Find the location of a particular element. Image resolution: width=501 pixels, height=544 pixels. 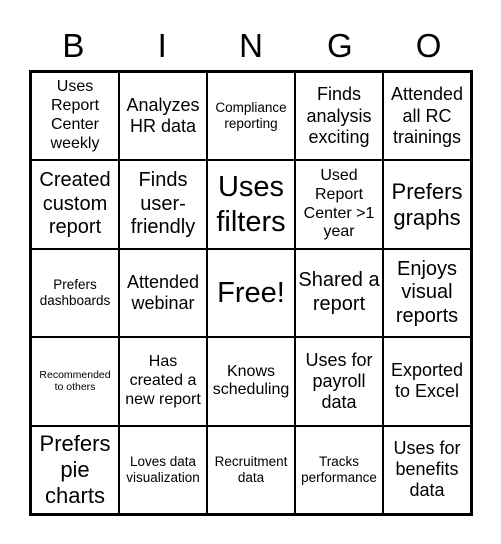

bingo-cell: Prefers dashboards is located at coordinates (75, 293).